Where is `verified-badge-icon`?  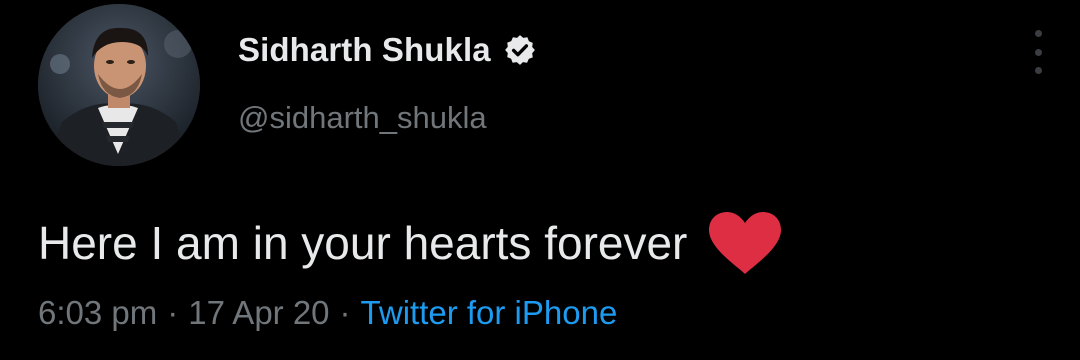 verified-badge-icon is located at coordinates (520, 50).